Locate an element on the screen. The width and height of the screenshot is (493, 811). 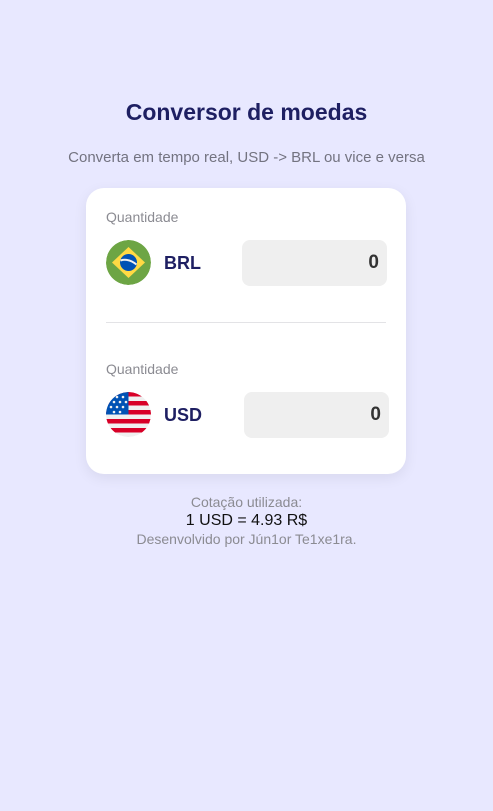
usa-flag-icon is located at coordinates (128, 414).